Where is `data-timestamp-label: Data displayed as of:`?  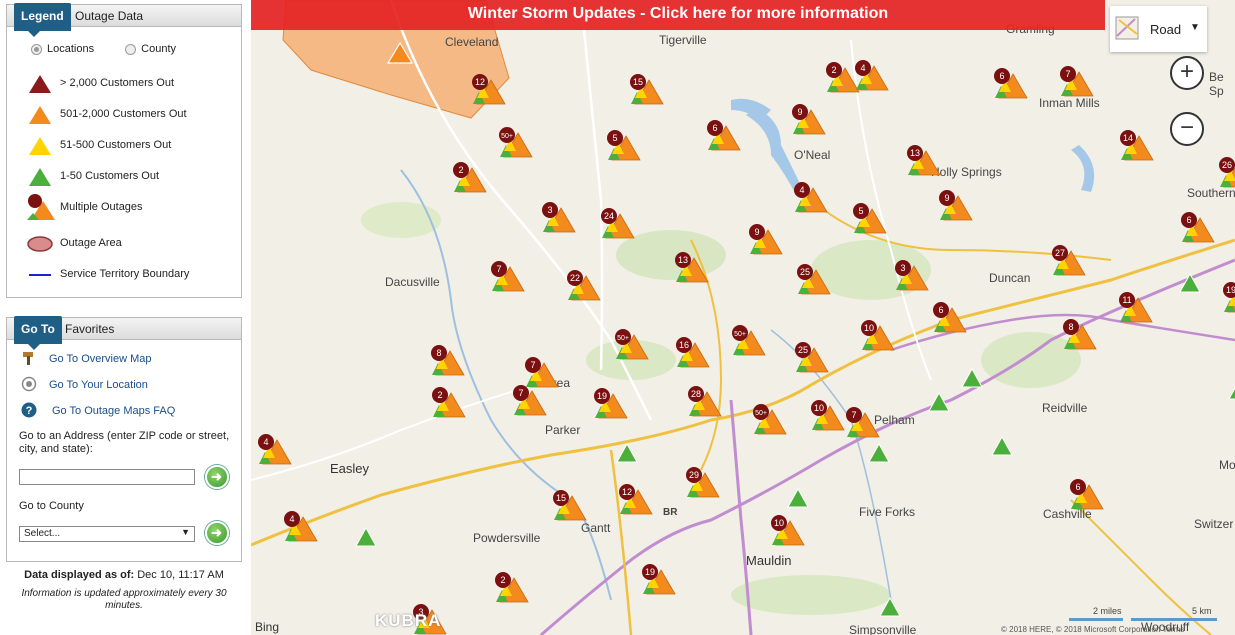 data-timestamp-label: Data displayed as of: is located at coordinates (79, 575).